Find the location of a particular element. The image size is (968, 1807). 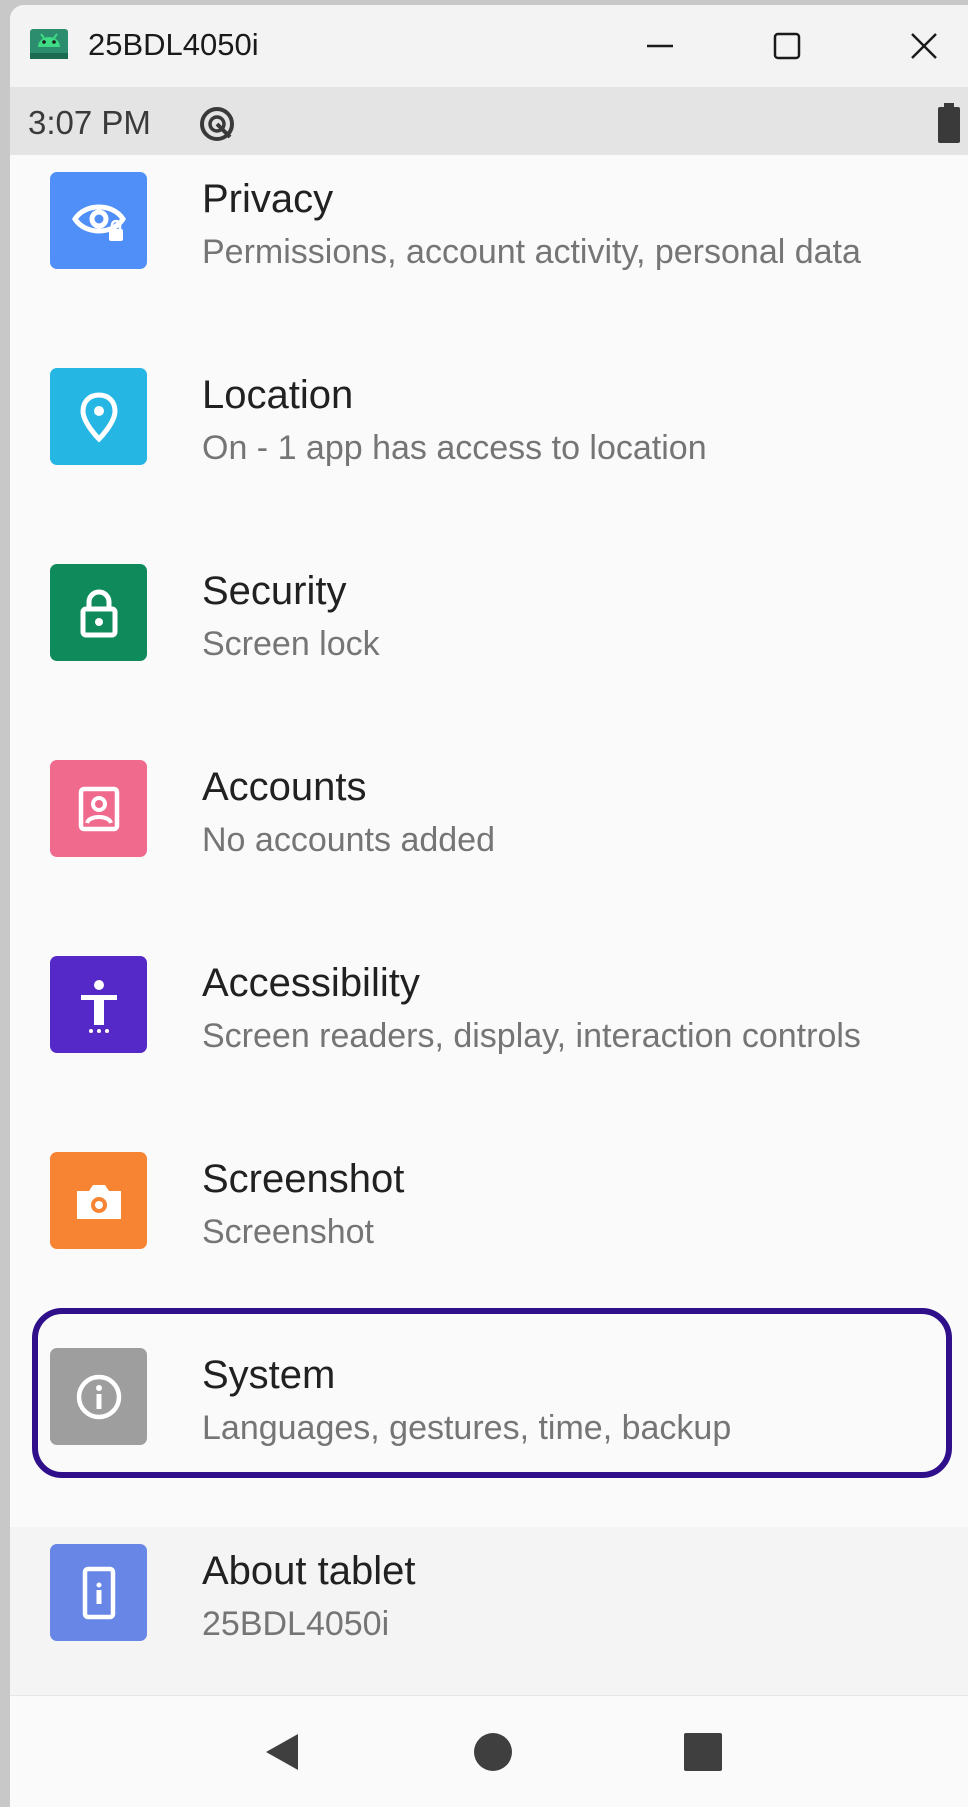

location-pin-icon is located at coordinates (98, 417).